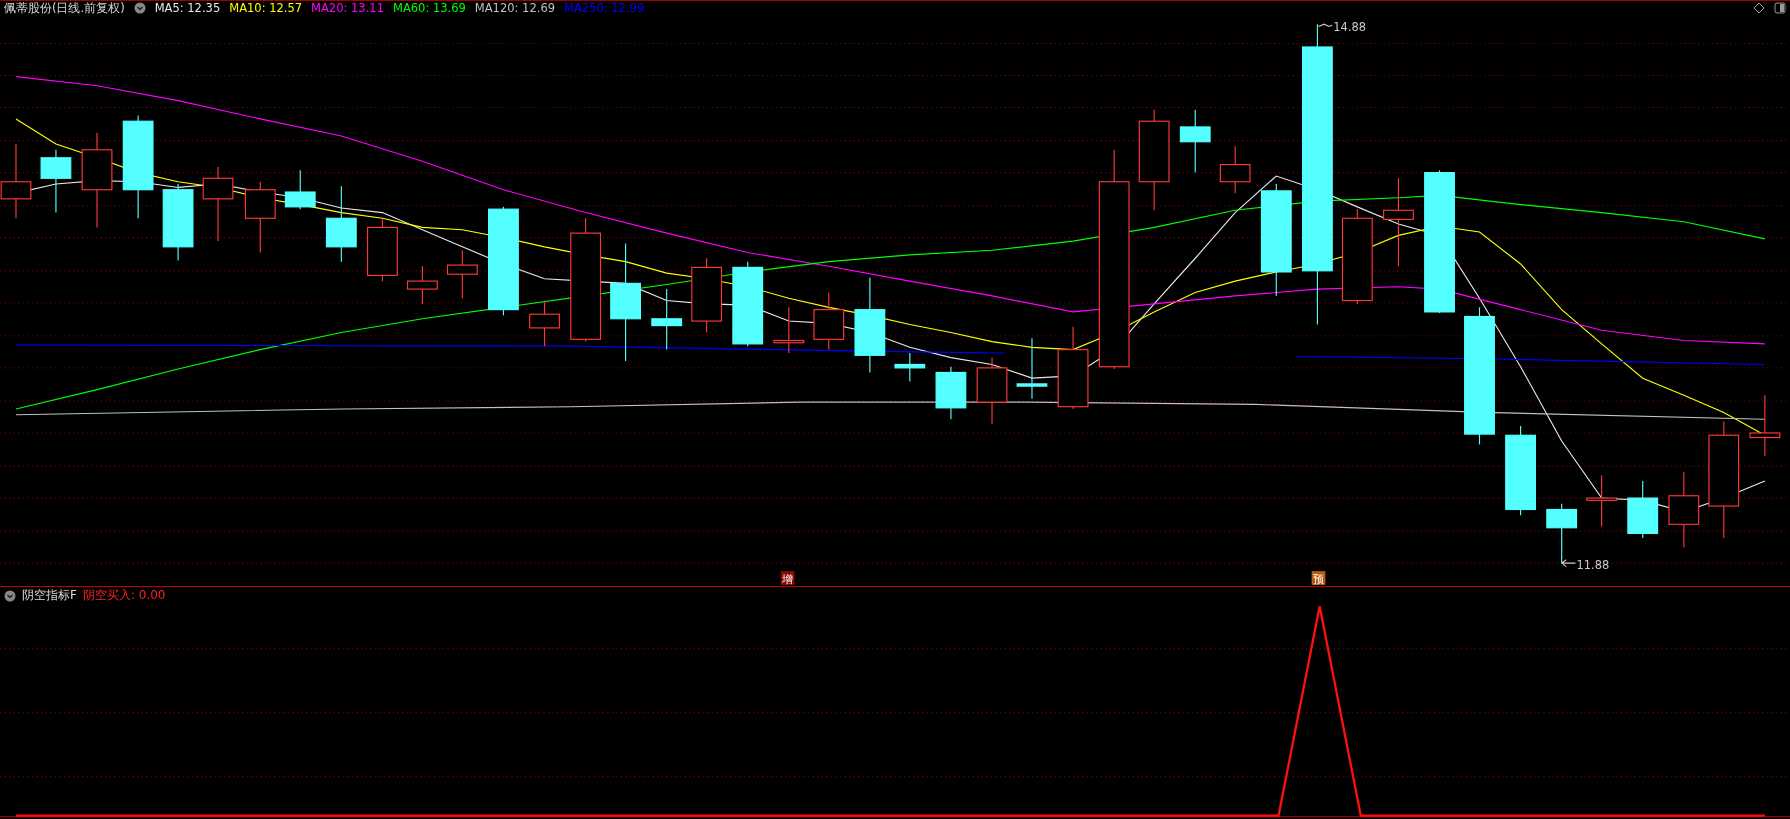 The image size is (1790, 819). I want to click on moving-average-label: MA5: 12.35, so click(187, 8).